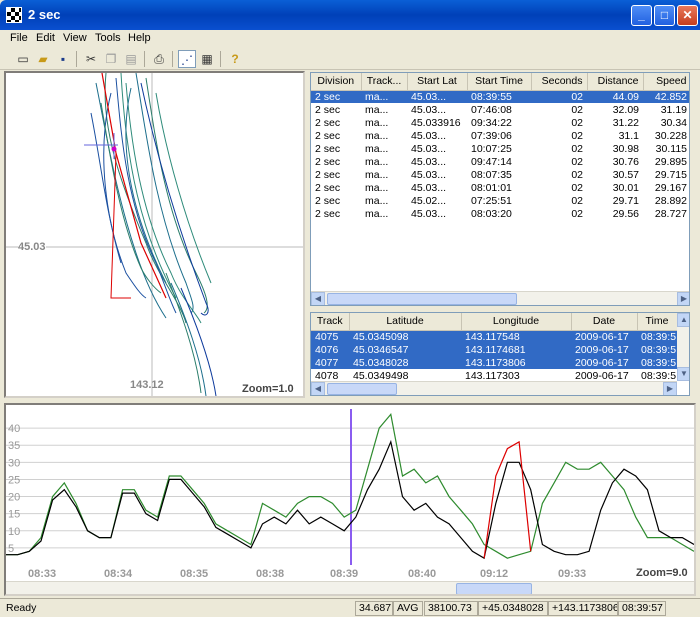 Image resolution: width=700 pixels, height=617 pixels. Describe the element at coordinates (625, 161) in the screenshot. I see `table-cell: 30.76` at that location.